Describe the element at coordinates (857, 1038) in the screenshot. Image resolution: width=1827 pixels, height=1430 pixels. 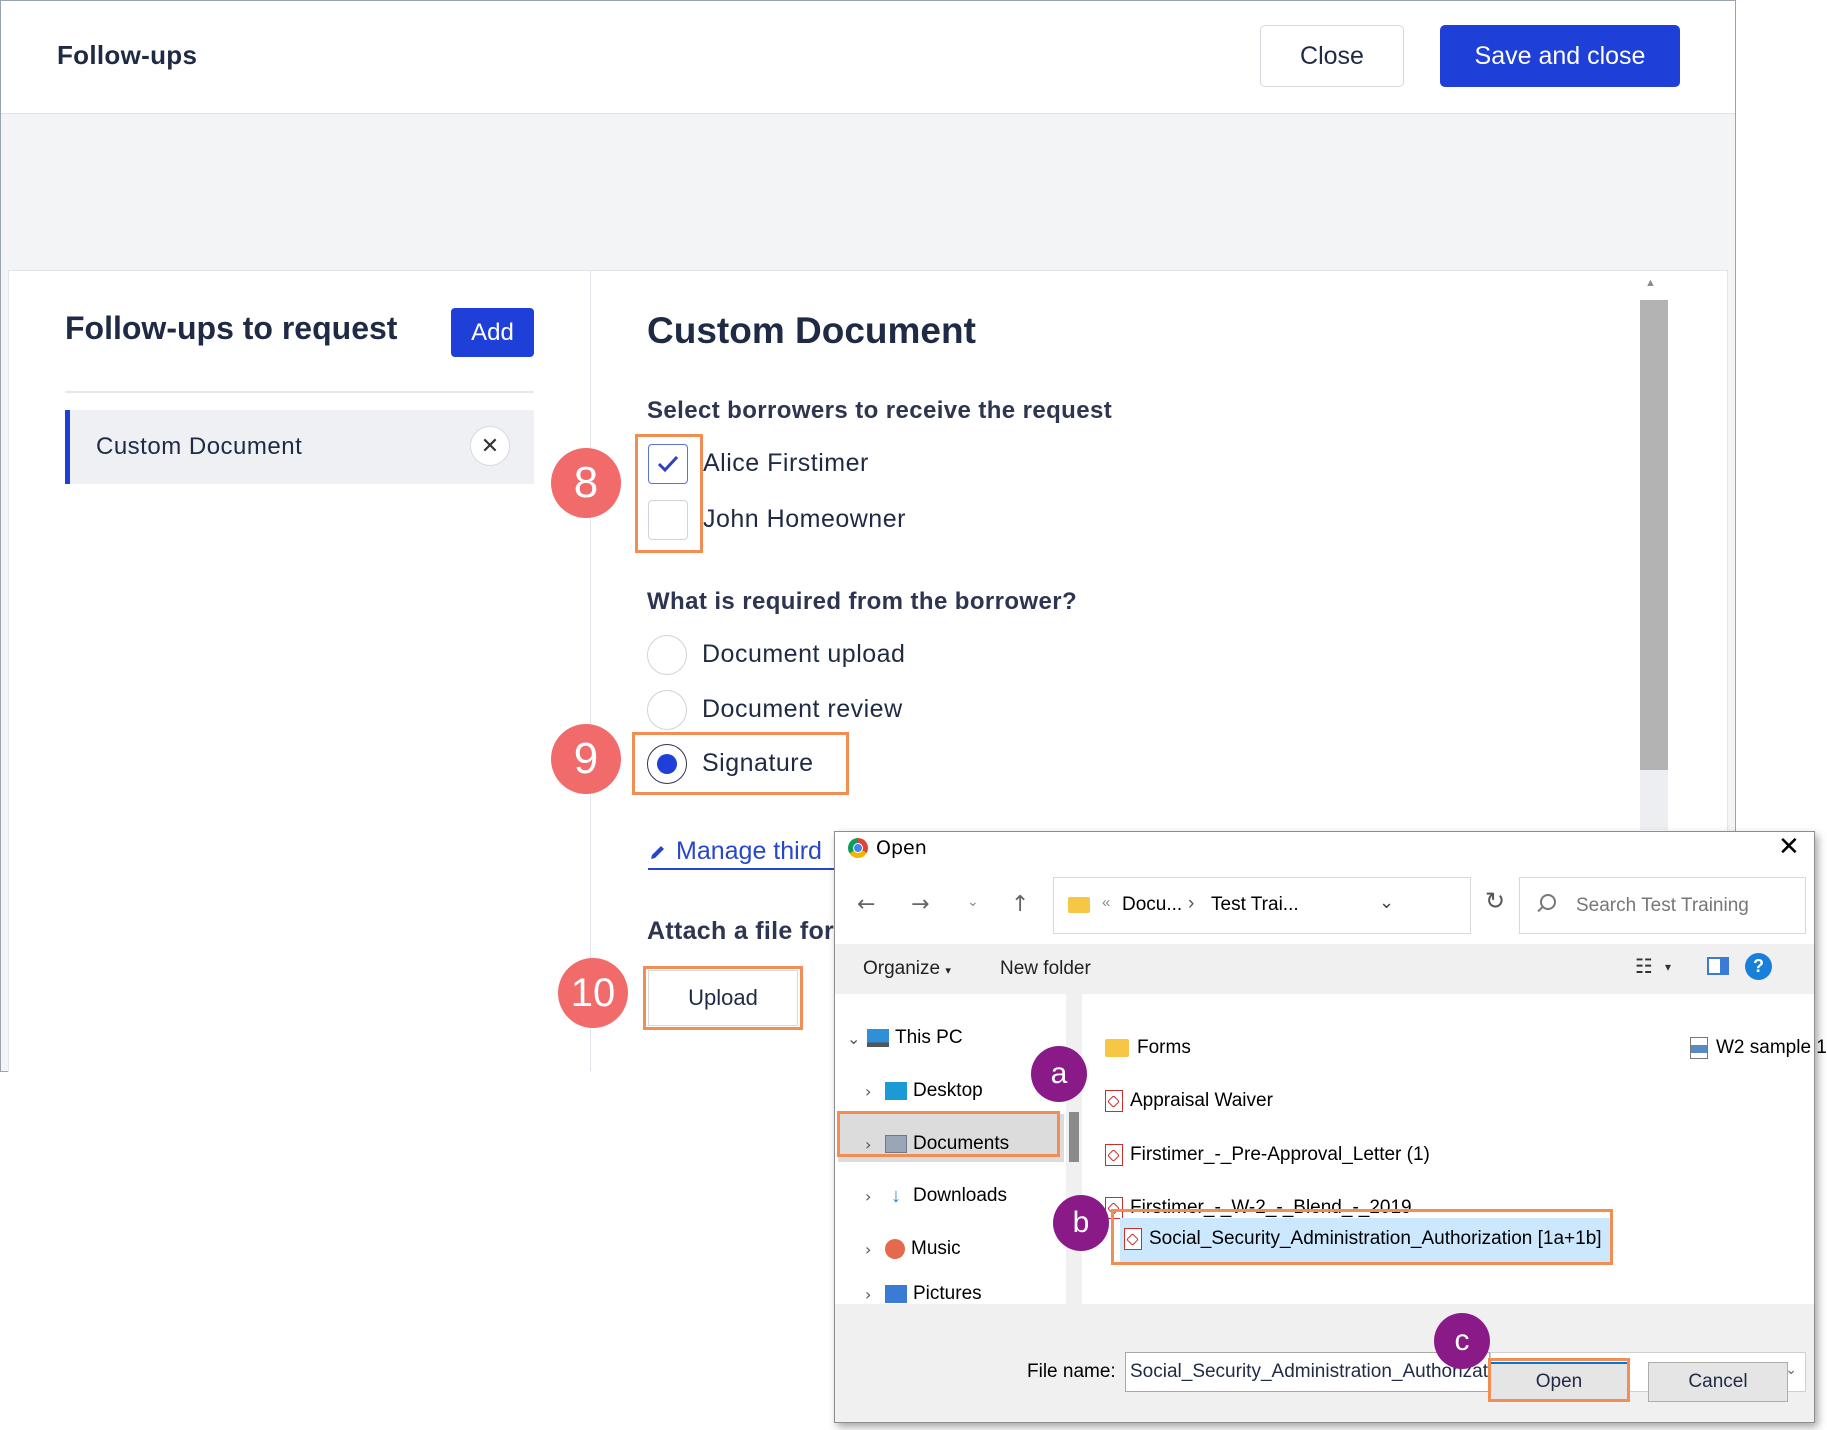
I see `expanded-chevron-icon: ⌄` at that location.